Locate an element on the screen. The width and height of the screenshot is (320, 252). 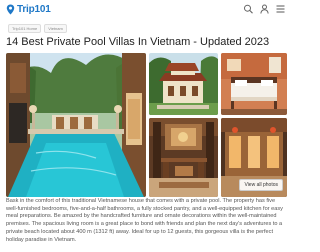
villa-exterior-photo is located at coordinates (183, 84).